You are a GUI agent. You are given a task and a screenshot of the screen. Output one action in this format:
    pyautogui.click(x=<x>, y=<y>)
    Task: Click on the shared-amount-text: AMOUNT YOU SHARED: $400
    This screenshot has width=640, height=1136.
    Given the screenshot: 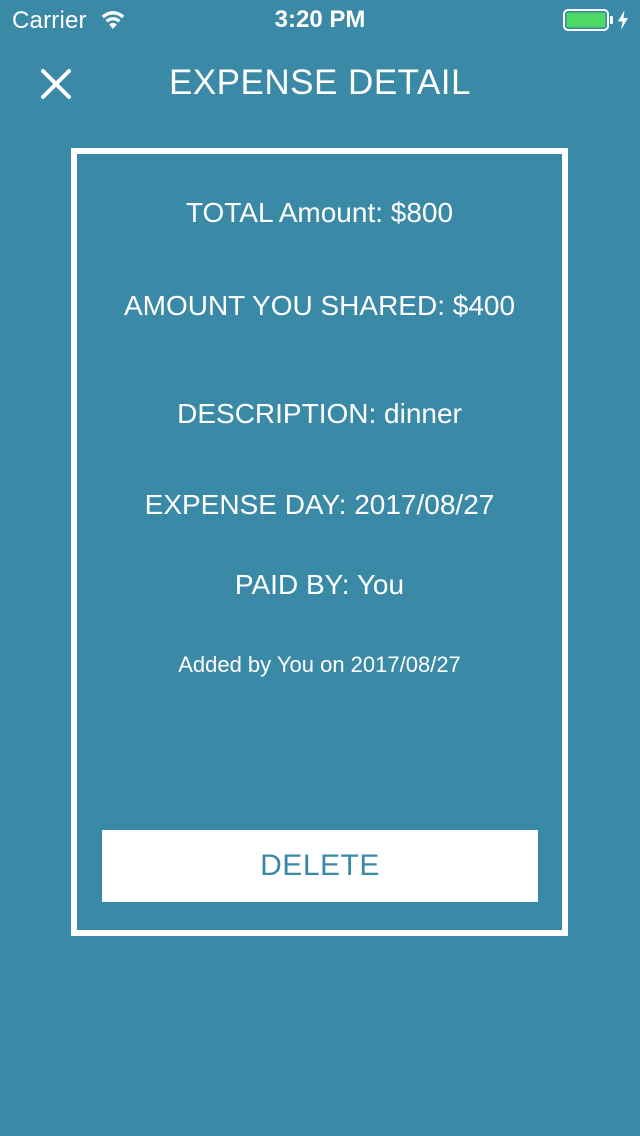 What is the action you would take?
    pyautogui.click(x=319, y=305)
    